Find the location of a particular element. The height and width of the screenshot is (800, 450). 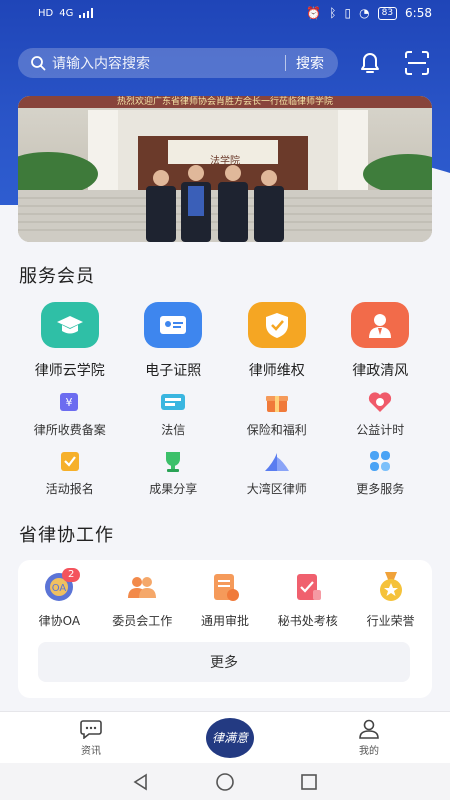

service-lawyer-rights: 律师维权 is located at coordinates (277, 341).